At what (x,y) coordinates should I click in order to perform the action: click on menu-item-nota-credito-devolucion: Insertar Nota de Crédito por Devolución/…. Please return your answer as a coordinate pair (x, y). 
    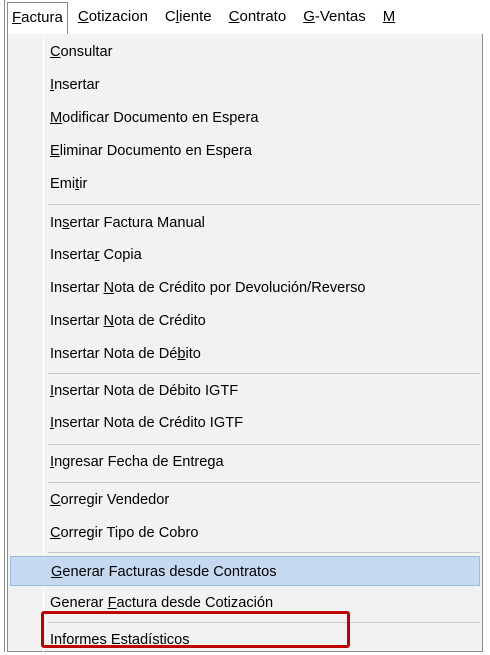
    Looking at the image, I should click on (245, 288).